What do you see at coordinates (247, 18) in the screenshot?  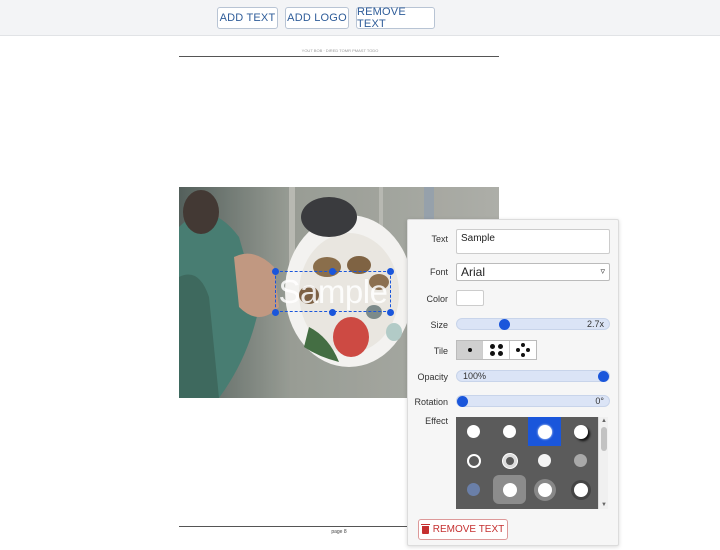 I see `add-text-button: ADD TEXT` at bounding box center [247, 18].